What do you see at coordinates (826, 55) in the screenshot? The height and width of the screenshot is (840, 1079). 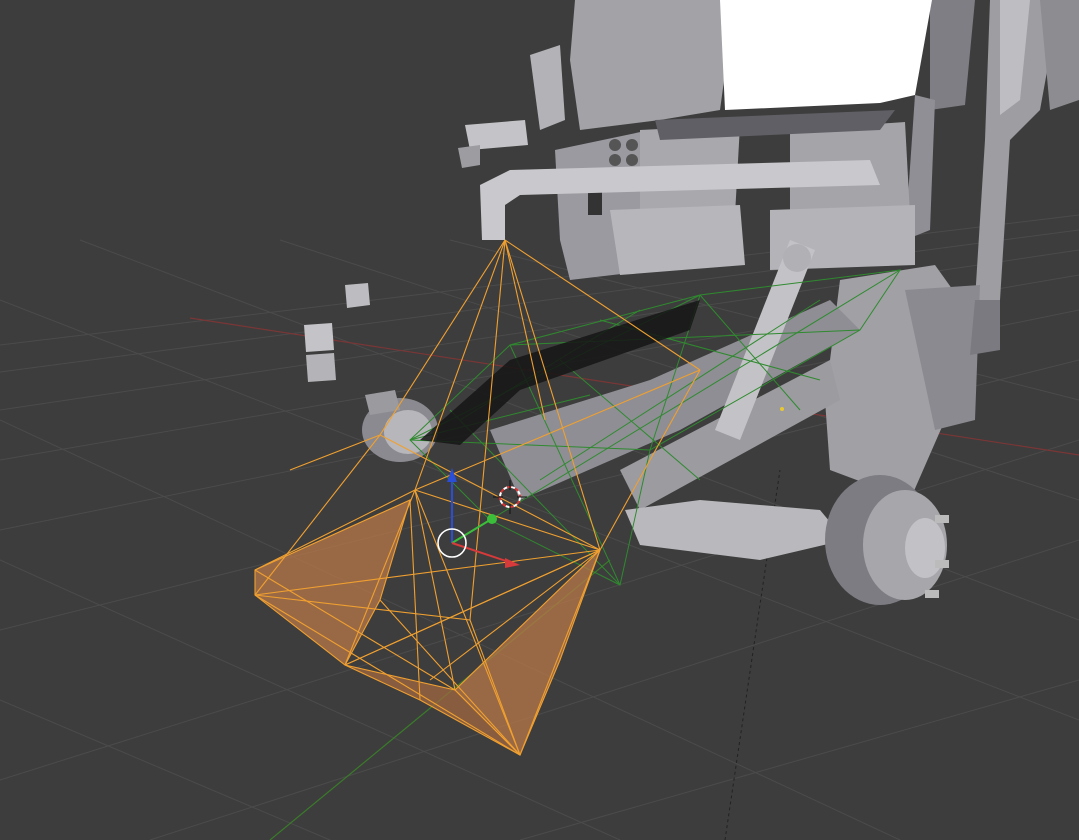 I see `cab-window` at bounding box center [826, 55].